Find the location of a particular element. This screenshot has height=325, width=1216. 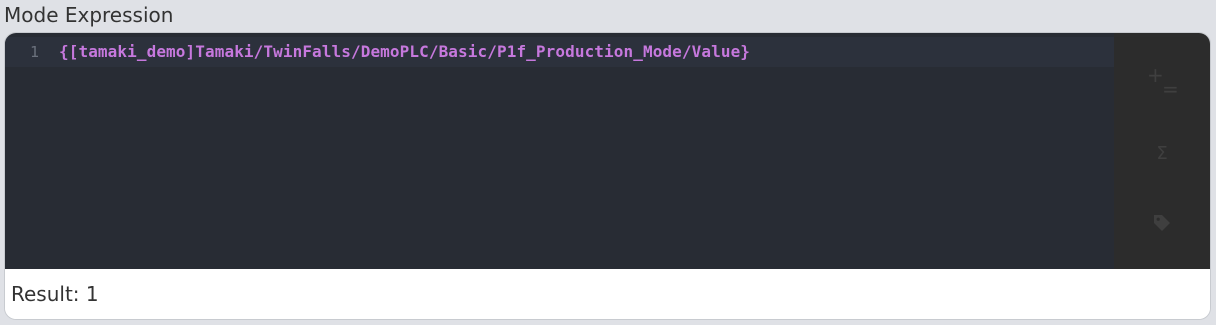

tag-icon is located at coordinates (1162, 225).